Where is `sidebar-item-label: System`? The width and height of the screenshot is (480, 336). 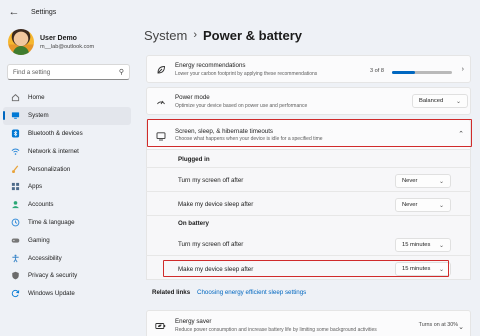 sidebar-item-label: System is located at coordinates (38, 116).